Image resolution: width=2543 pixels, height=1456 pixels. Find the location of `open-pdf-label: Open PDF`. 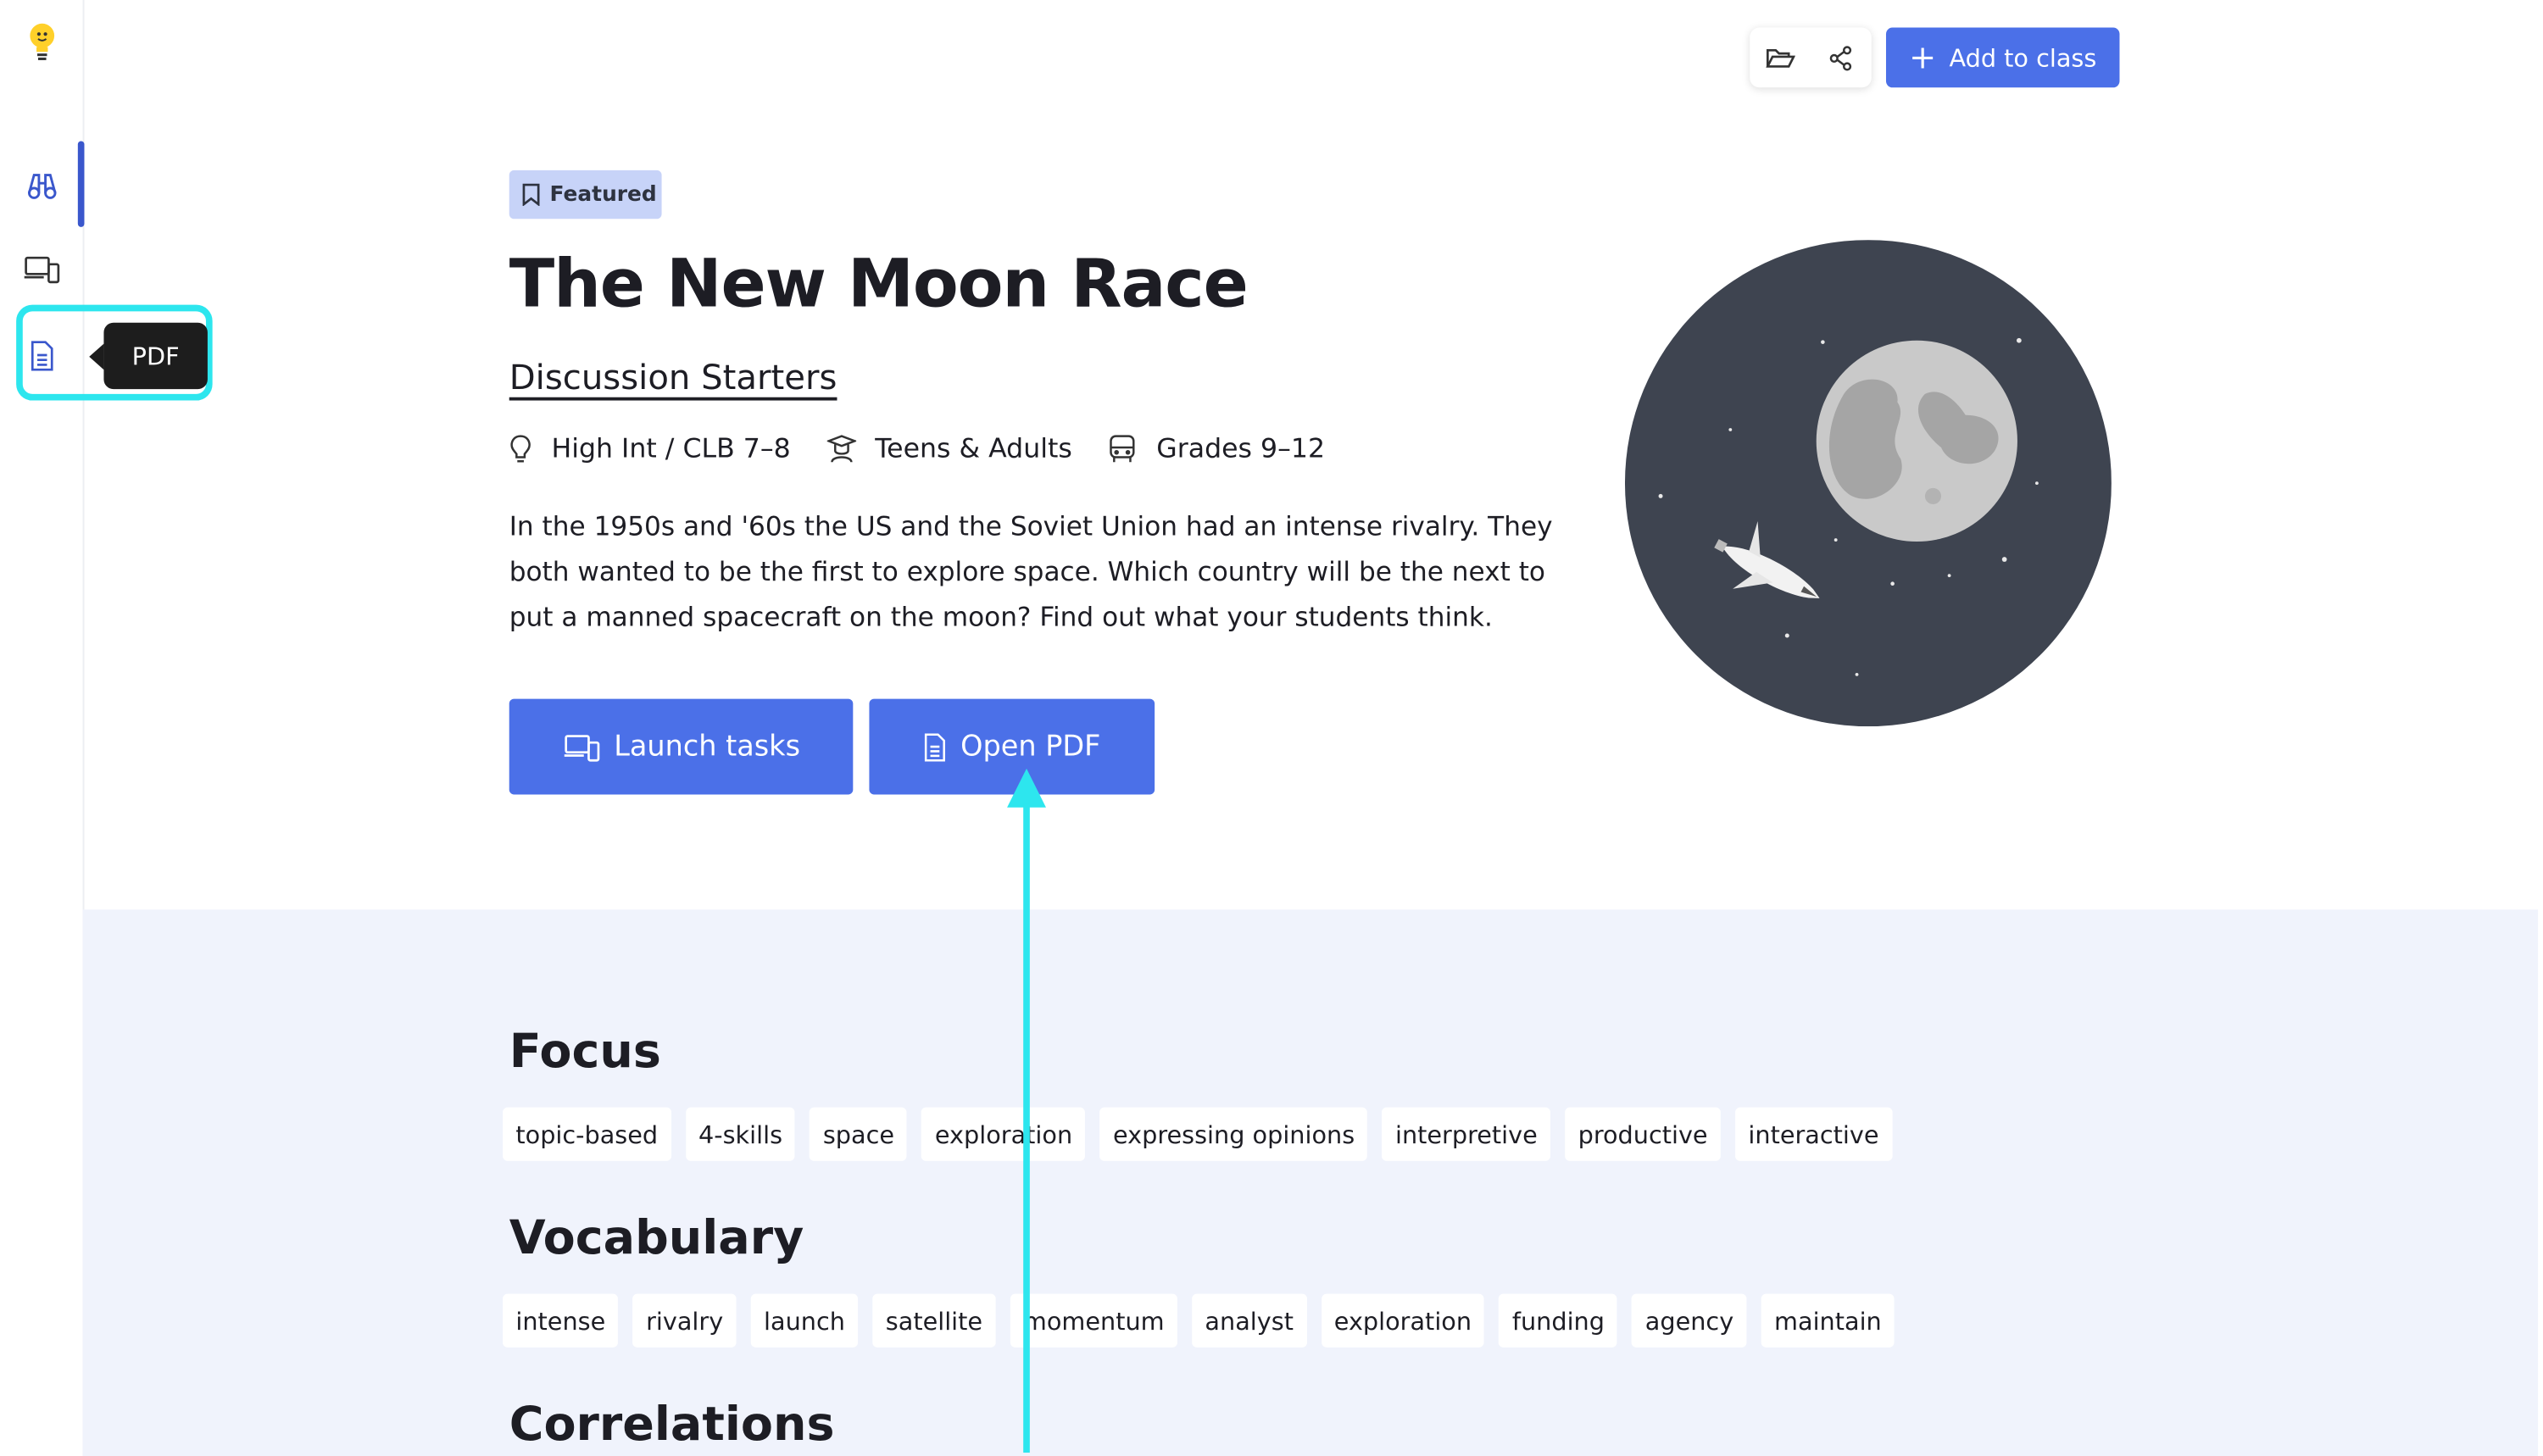

open-pdf-label: Open PDF is located at coordinates (1030, 747).